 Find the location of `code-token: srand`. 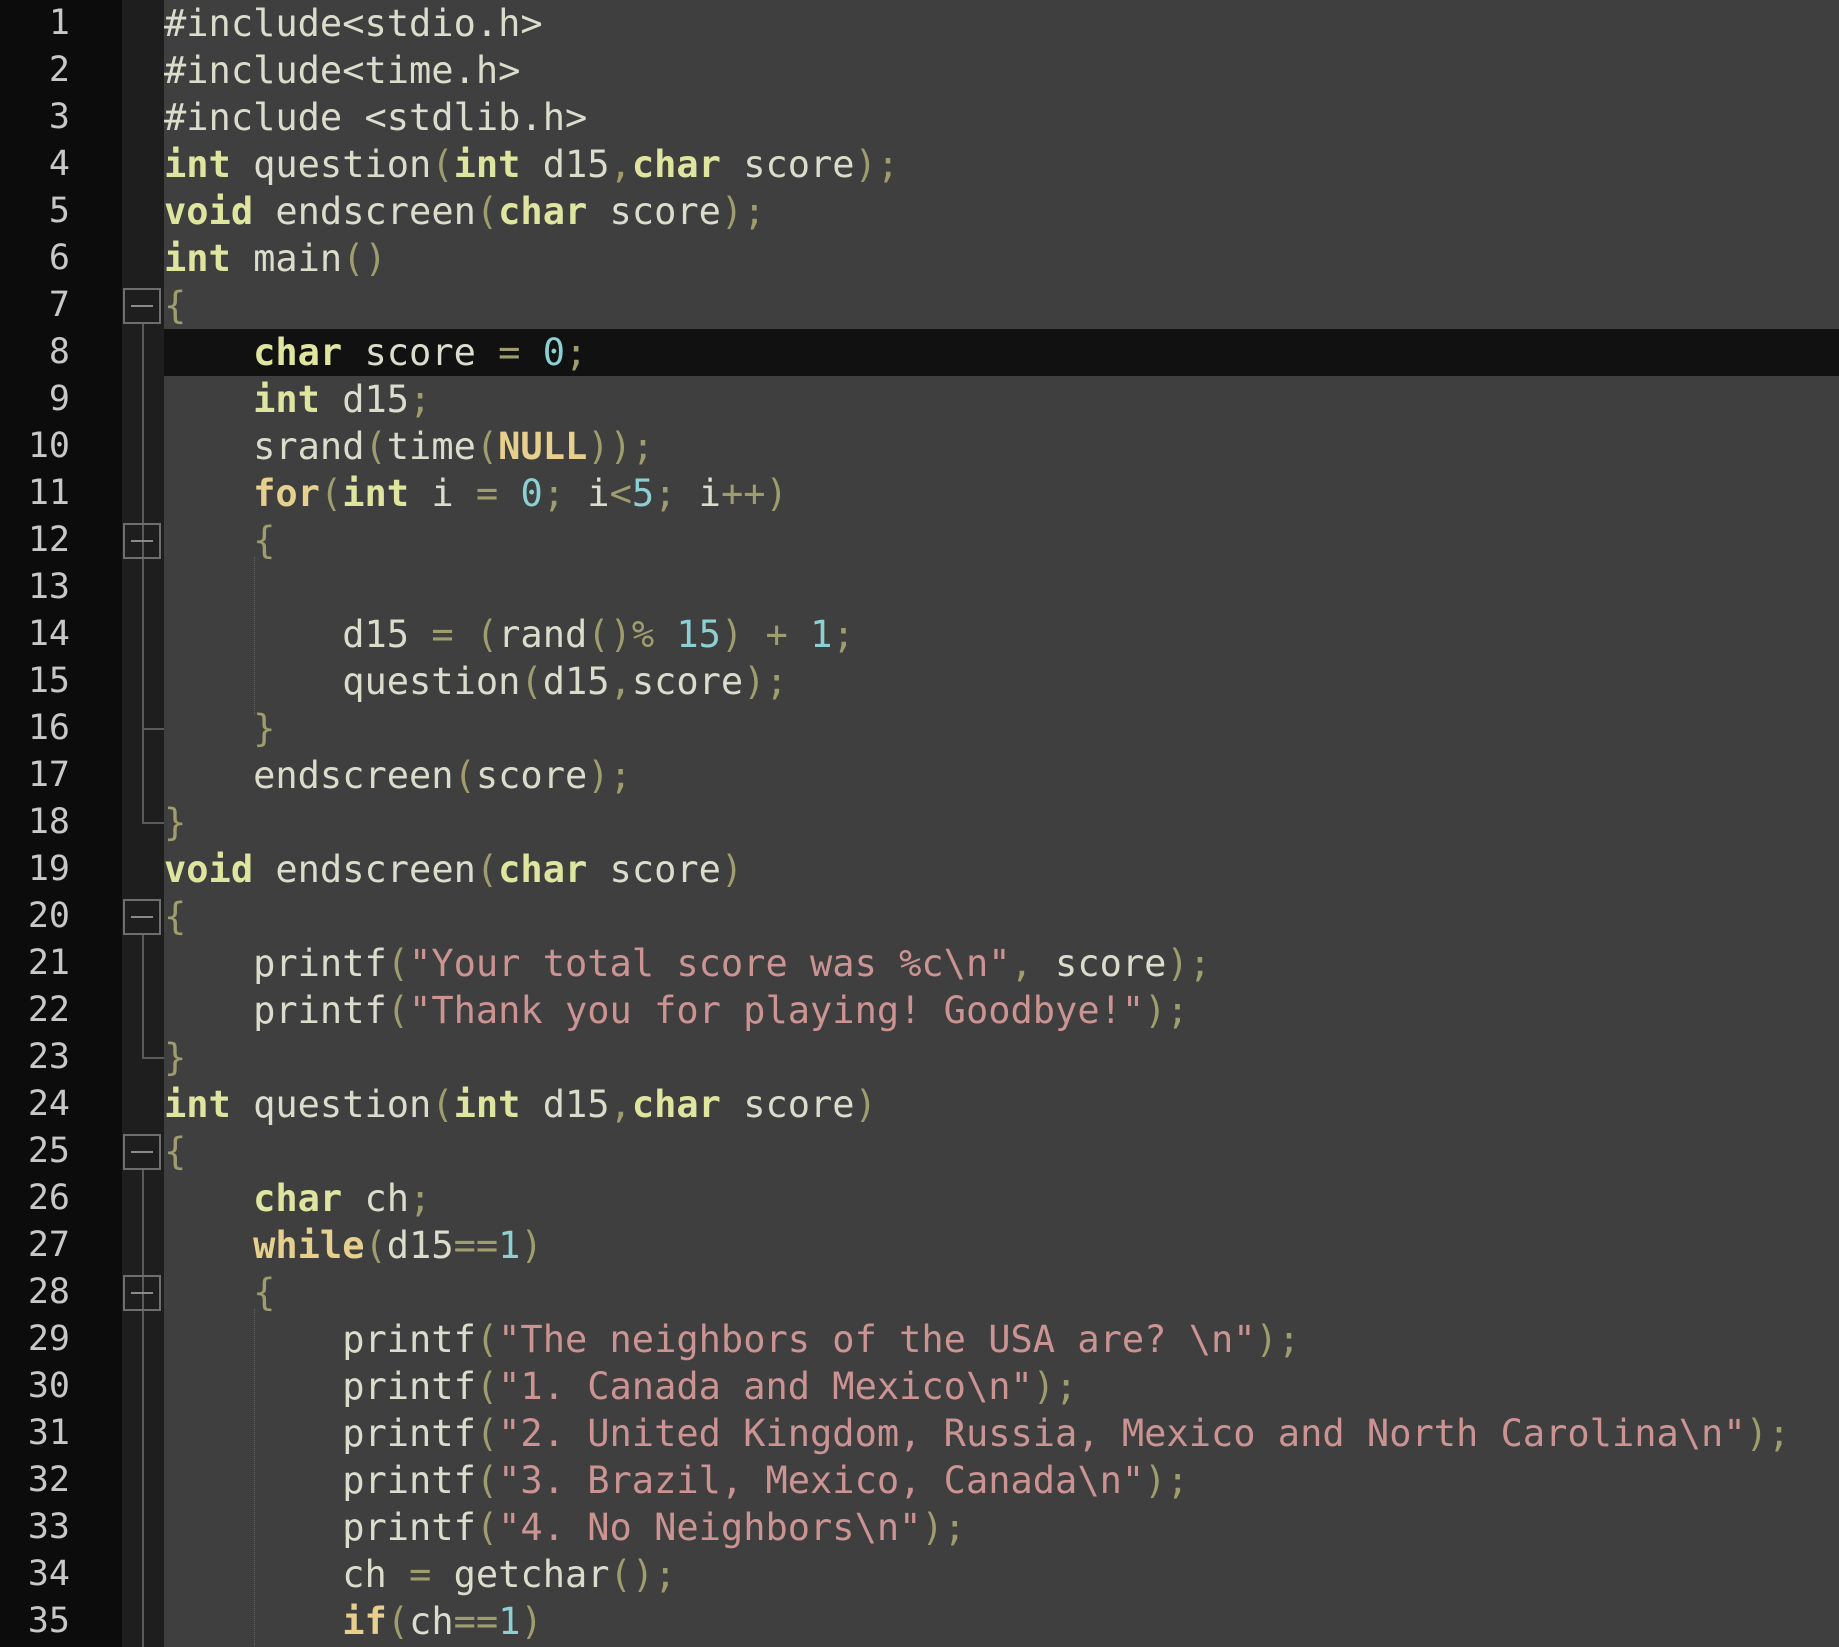

code-token: srand is located at coordinates (264, 446).